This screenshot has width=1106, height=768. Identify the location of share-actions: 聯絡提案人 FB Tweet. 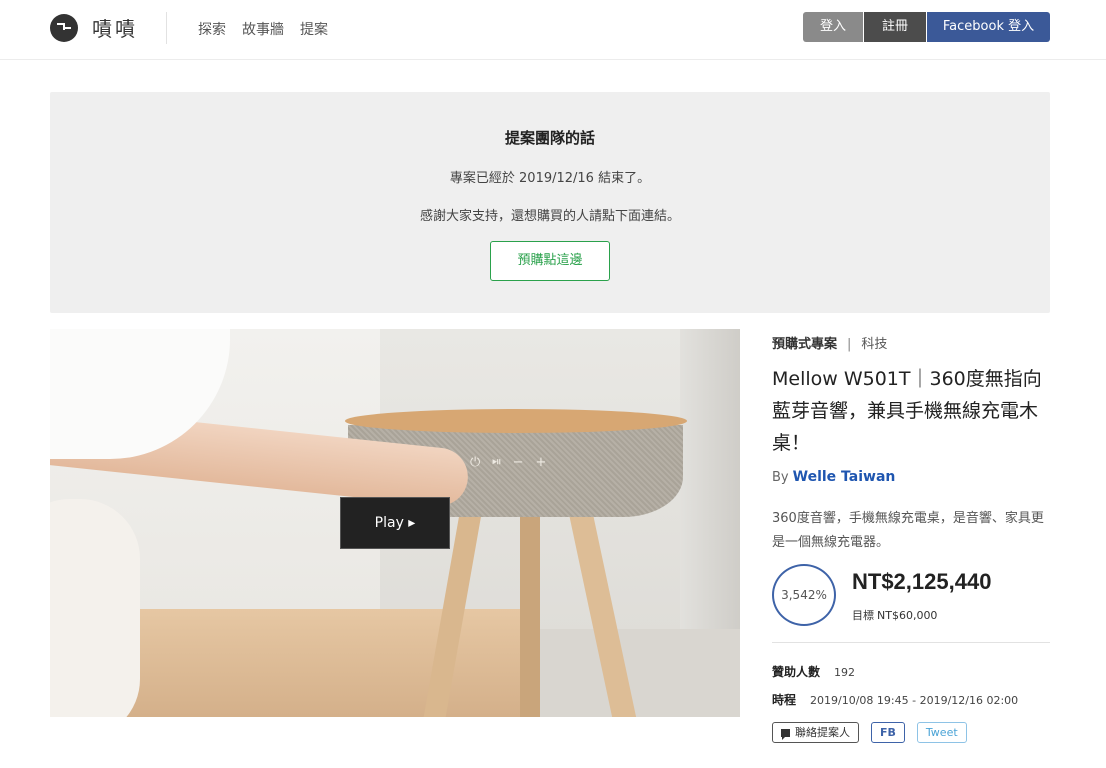
(869, 732).